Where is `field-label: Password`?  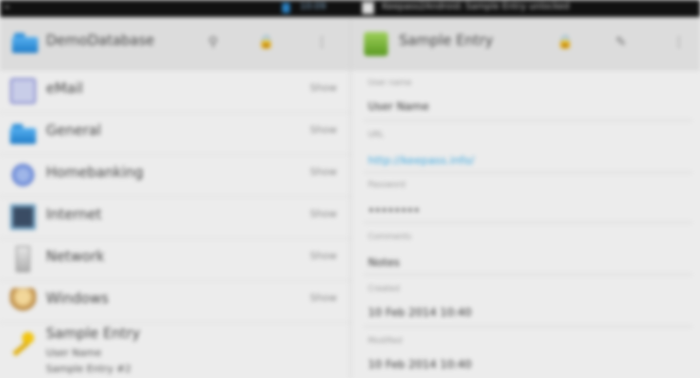
field-label: Password is located at coordinates (387, 184).